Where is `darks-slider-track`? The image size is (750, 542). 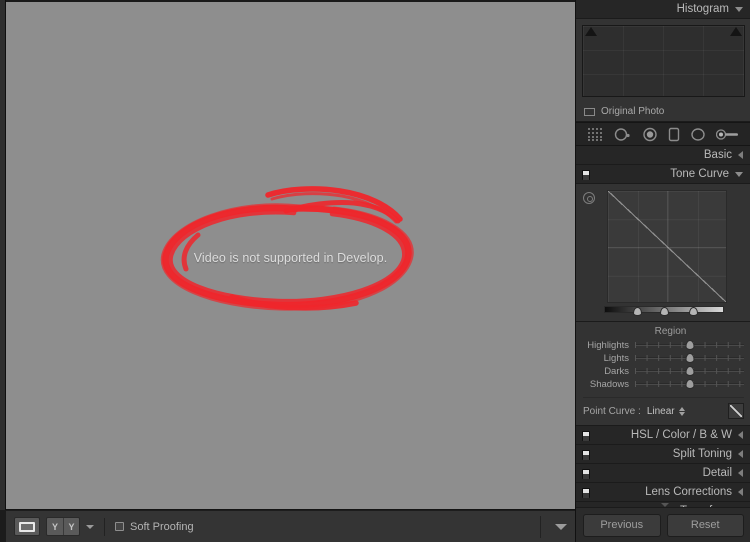 darks-slider-track is located at coordinates (689, 371).